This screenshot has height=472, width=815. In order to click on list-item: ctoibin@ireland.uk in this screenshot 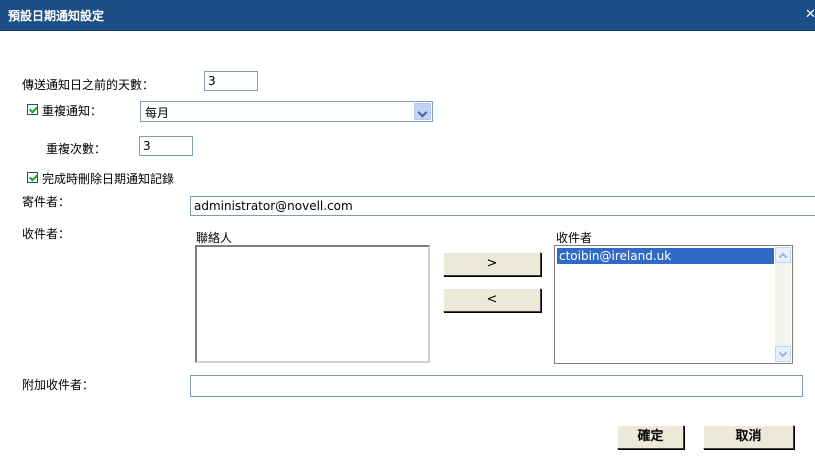, I will do `click(665, 256)`.